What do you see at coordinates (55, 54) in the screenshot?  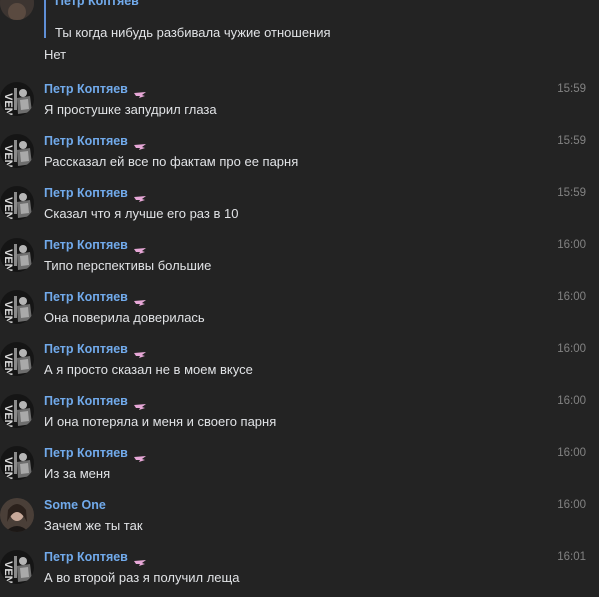 I see `message-text: Нет` at bounding box center [55, 54].